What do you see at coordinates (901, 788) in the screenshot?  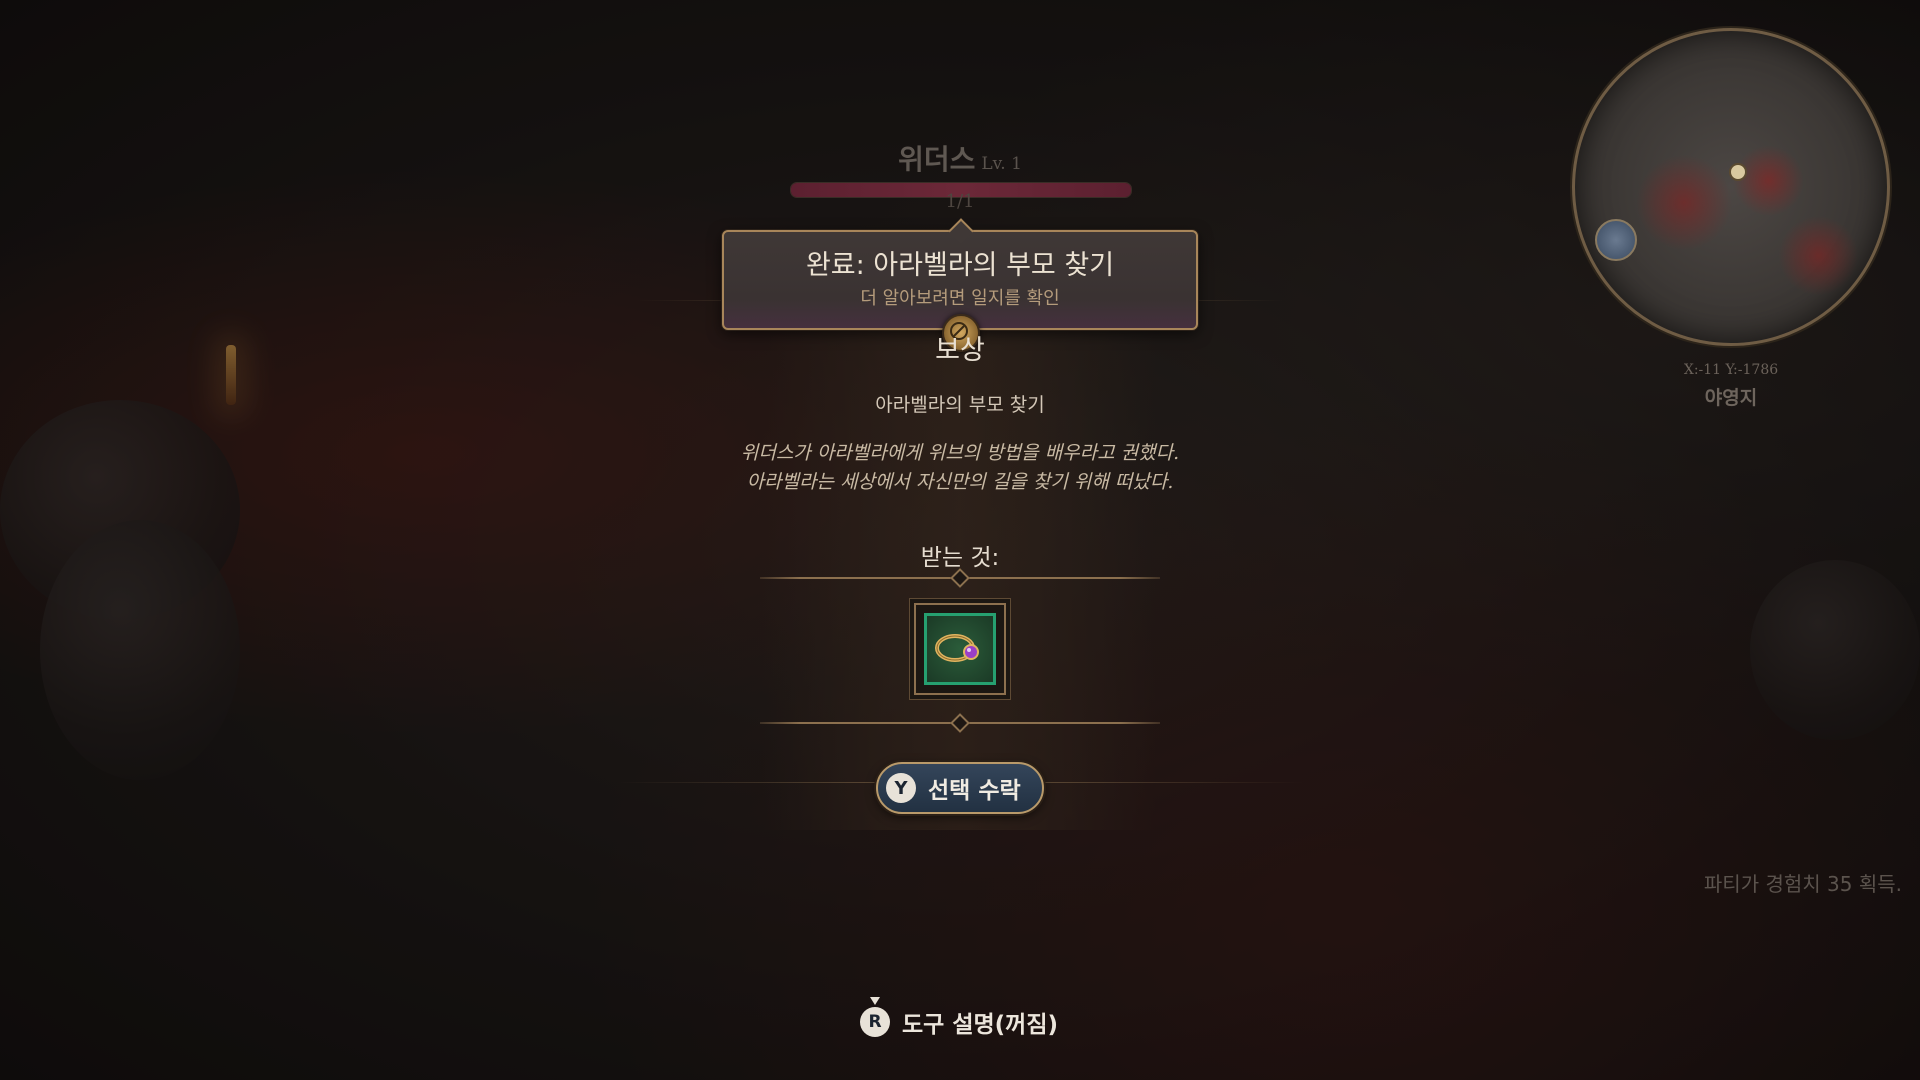 I see `y-button-icon: Y` at bounding box center [901, 788].